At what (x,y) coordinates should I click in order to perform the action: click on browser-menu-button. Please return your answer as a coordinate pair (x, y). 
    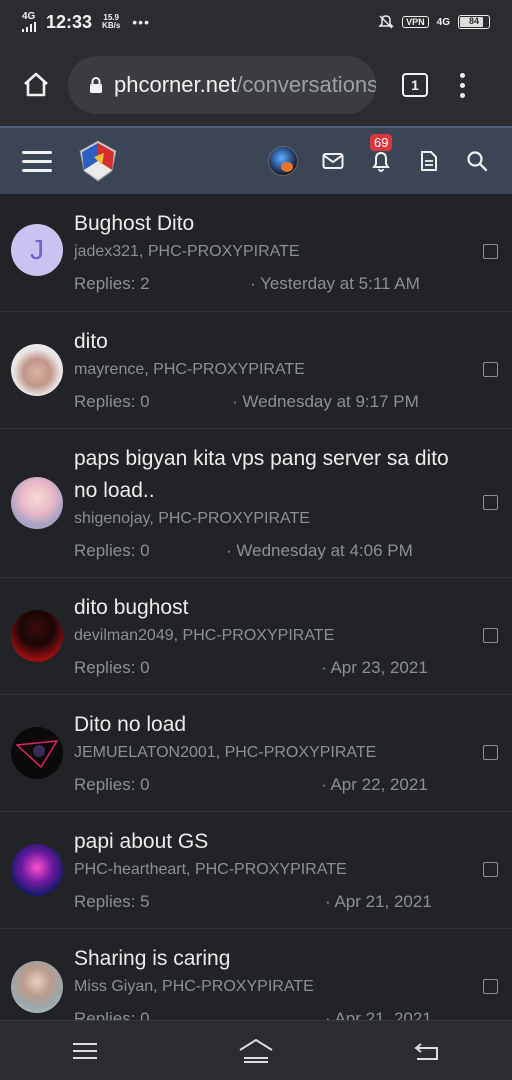
    Looking at the image, I should click on (462, 85).